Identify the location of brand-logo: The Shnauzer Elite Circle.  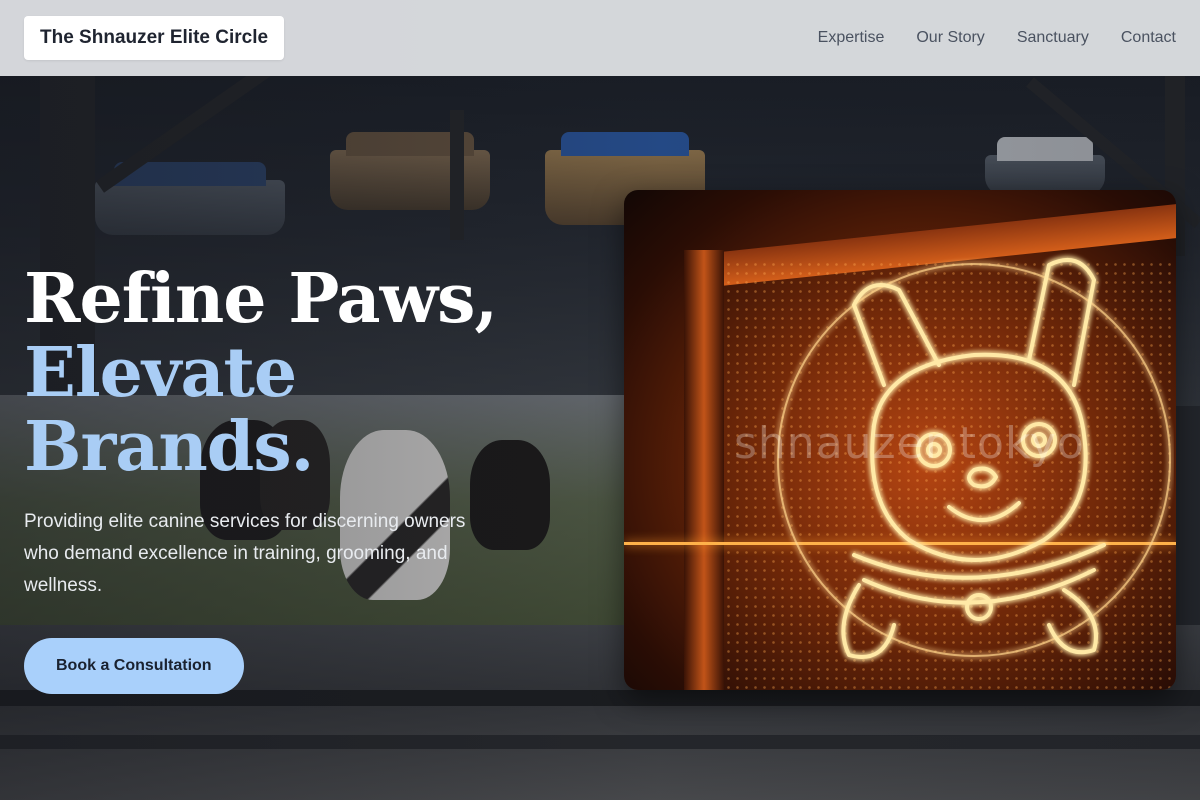
(154, 38).